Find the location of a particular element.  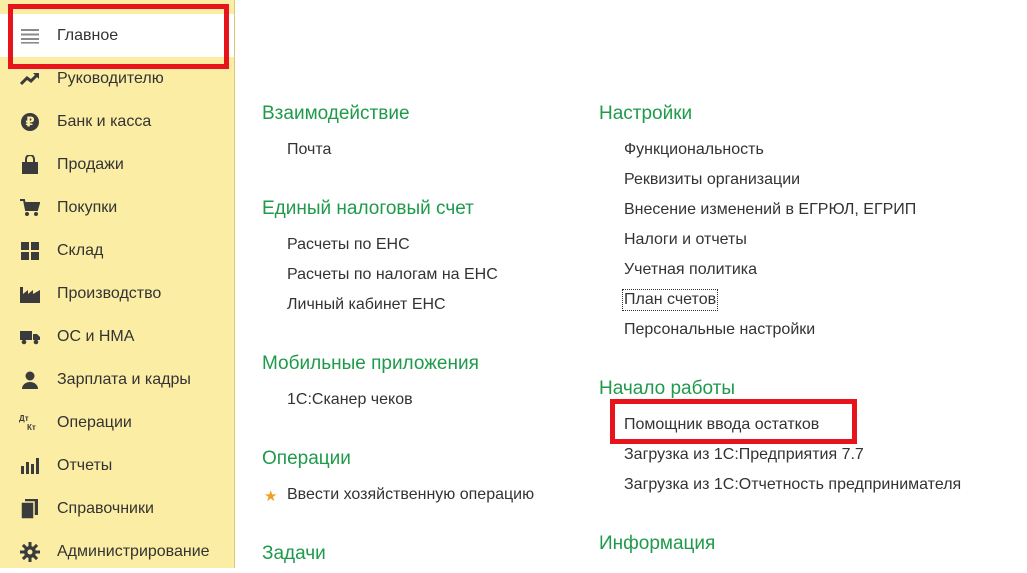

trend-up-icon is located at coordinates (30, 79).